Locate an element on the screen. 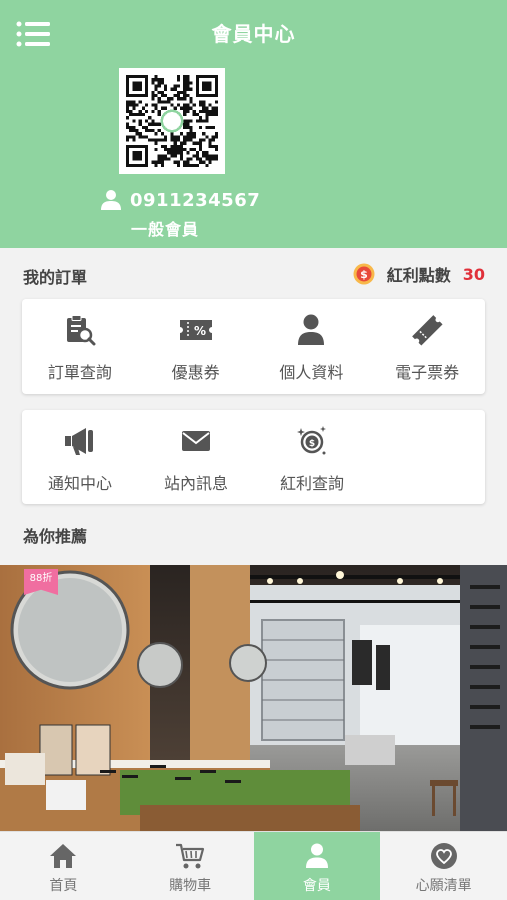  bonus-points: $ 紅利點數 30 is located at coordinates (419, 274).